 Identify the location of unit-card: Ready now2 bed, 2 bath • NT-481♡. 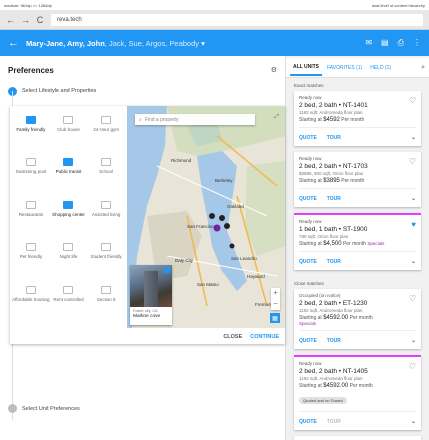
(357, 438).